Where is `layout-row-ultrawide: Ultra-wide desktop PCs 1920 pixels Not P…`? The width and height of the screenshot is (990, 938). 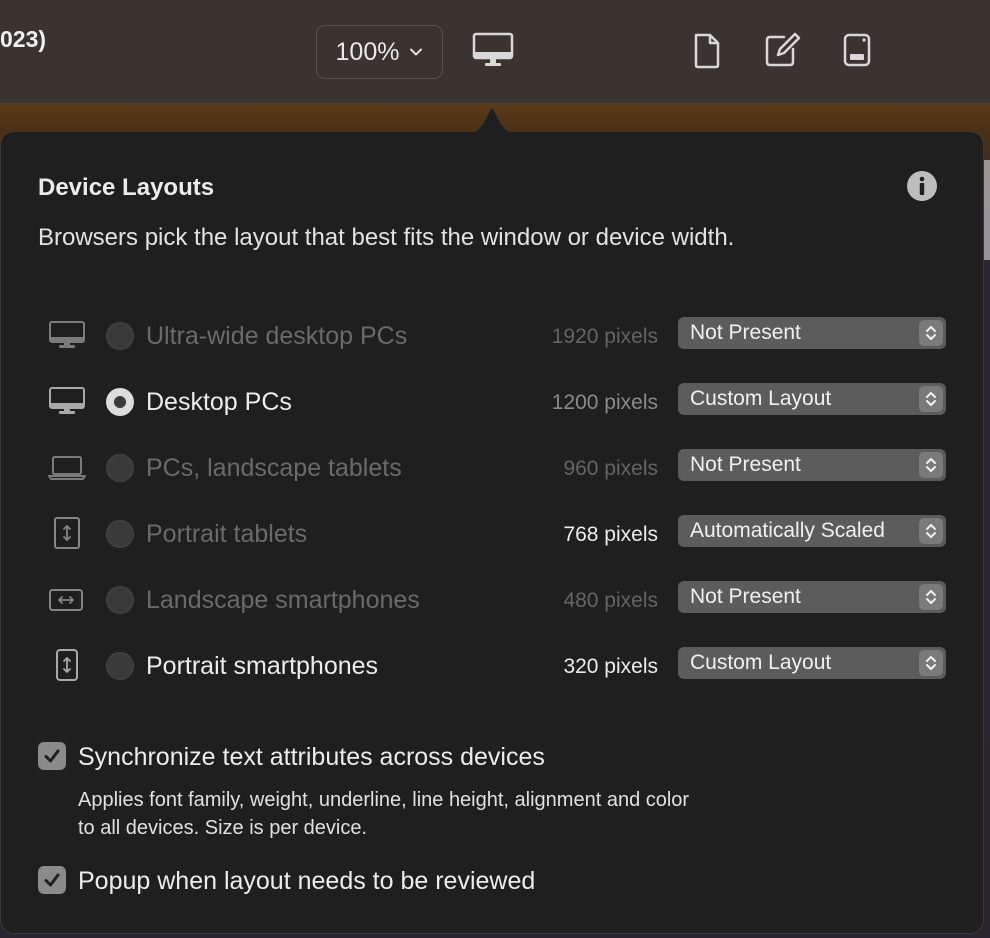
layout-row-ultrawide: Ultra-wide desktop PCs 1920 pixels Not P… is located at coordinates (492, 336).